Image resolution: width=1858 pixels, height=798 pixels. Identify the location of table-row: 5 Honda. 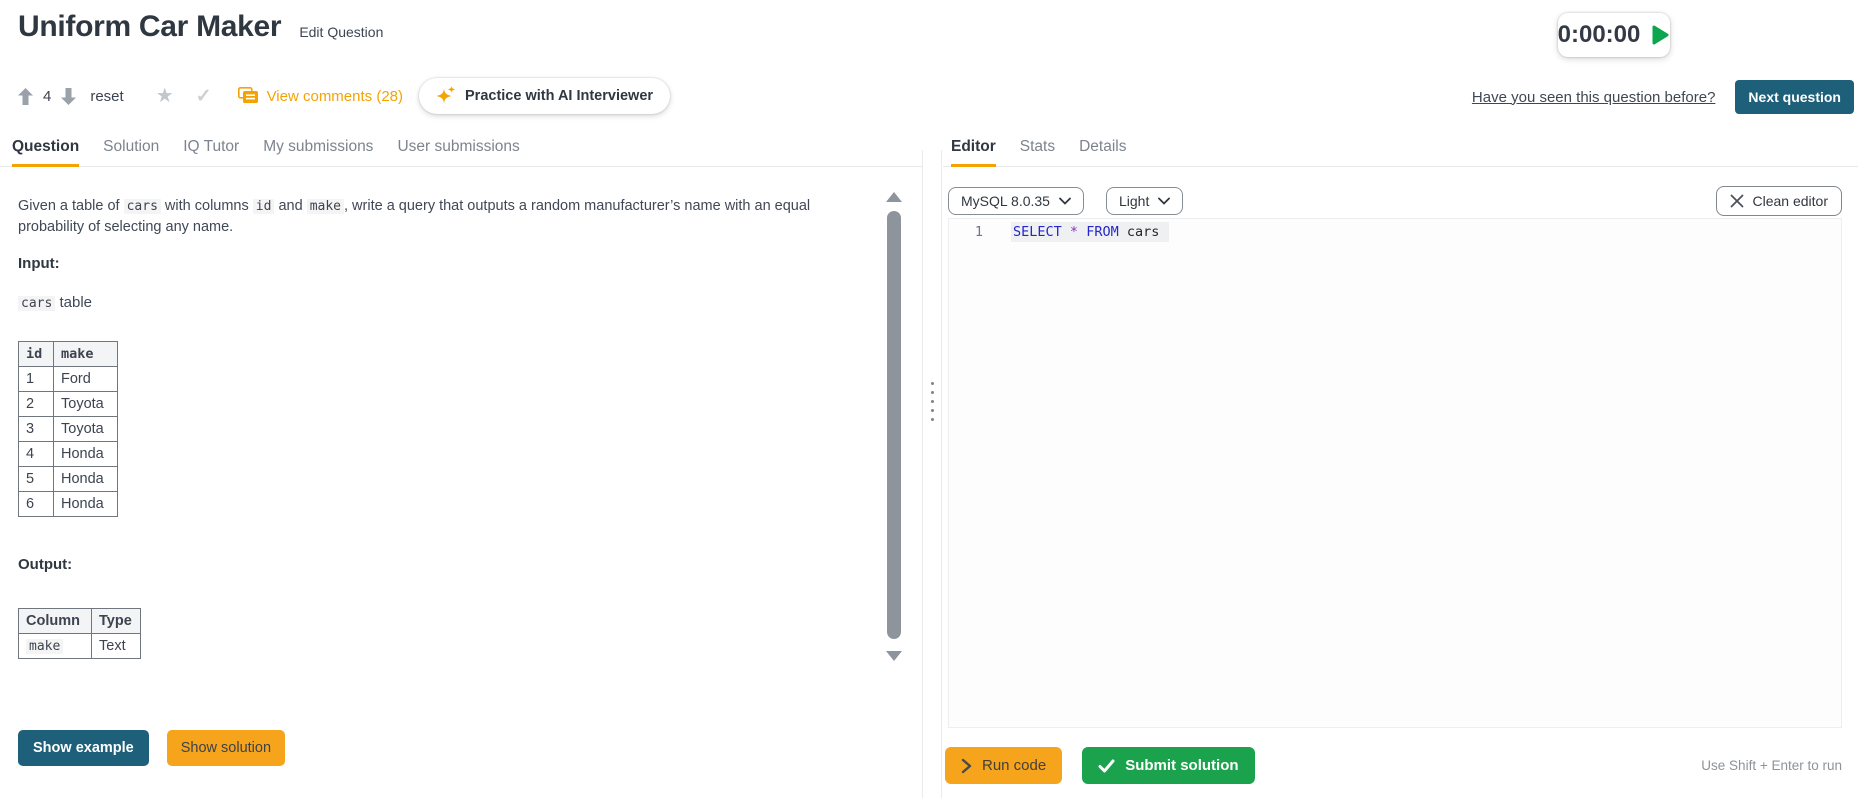
(68, 479).